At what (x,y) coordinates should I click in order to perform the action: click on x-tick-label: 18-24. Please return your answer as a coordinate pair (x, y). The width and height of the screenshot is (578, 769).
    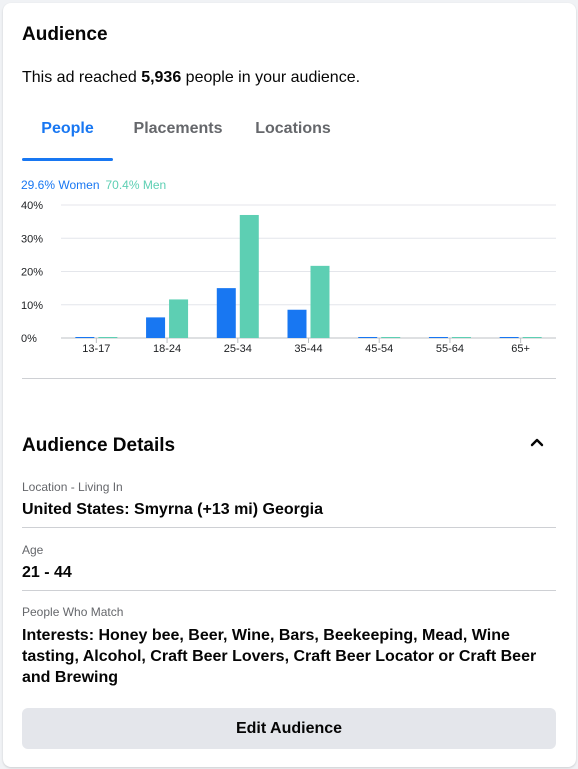
    Looking at the image, I should click on (167, 349).